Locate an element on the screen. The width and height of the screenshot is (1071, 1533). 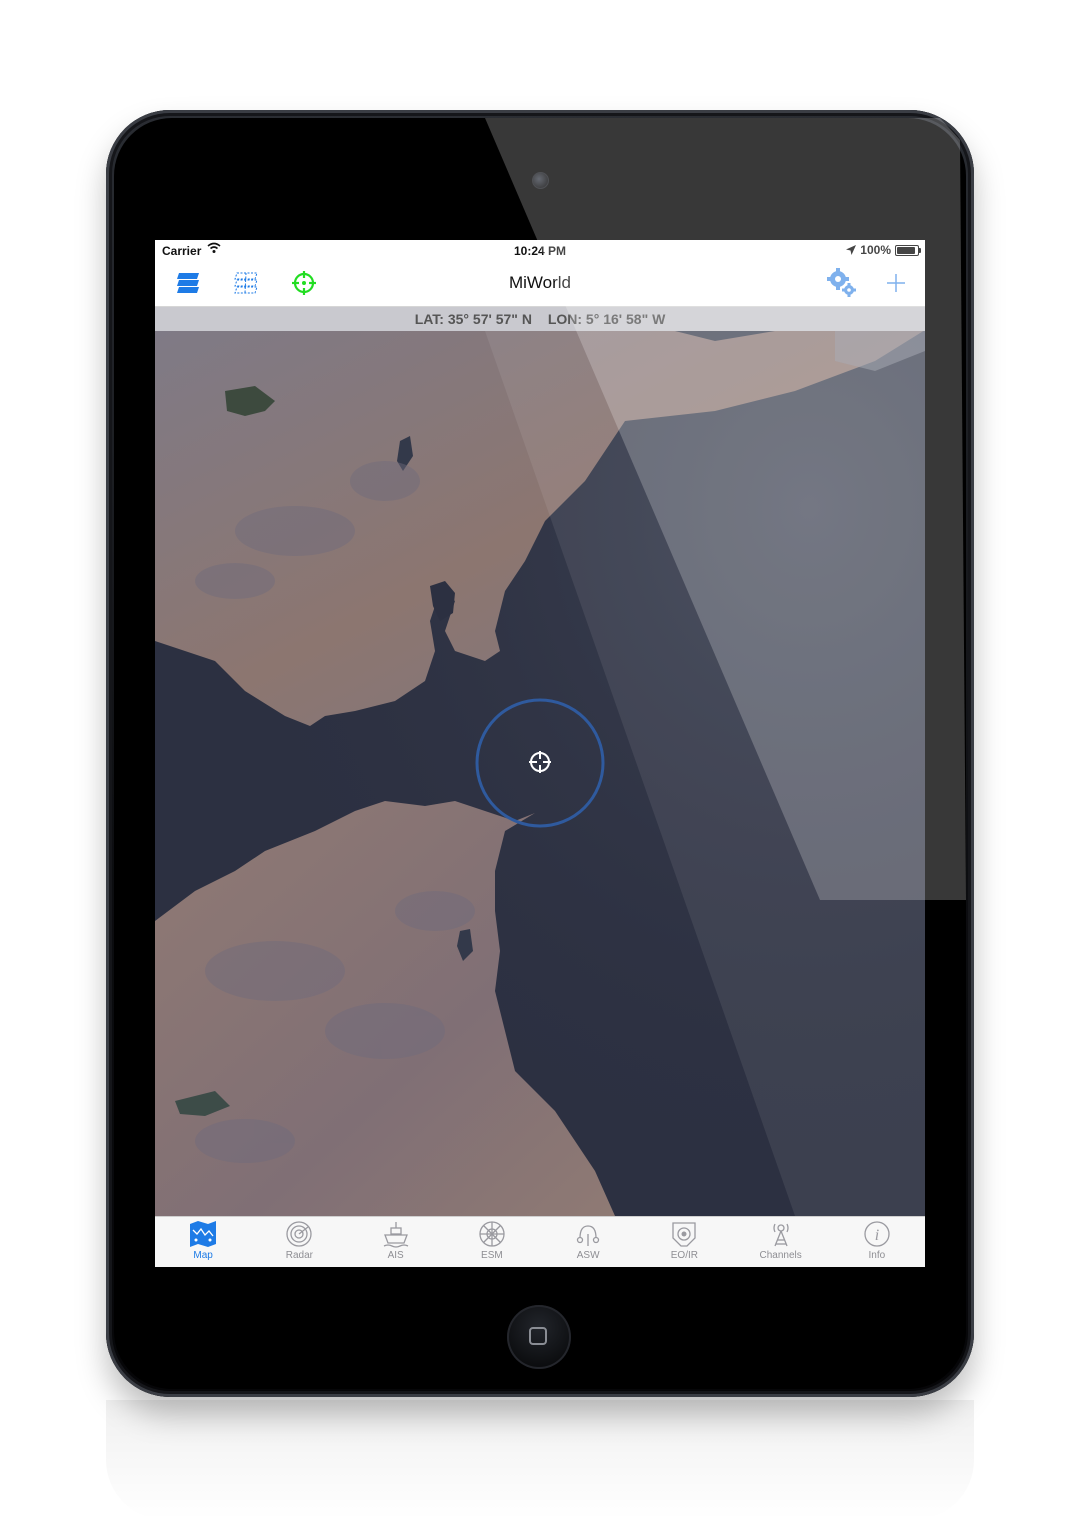
tab-label: Map is located at coordinates (203, 1255).